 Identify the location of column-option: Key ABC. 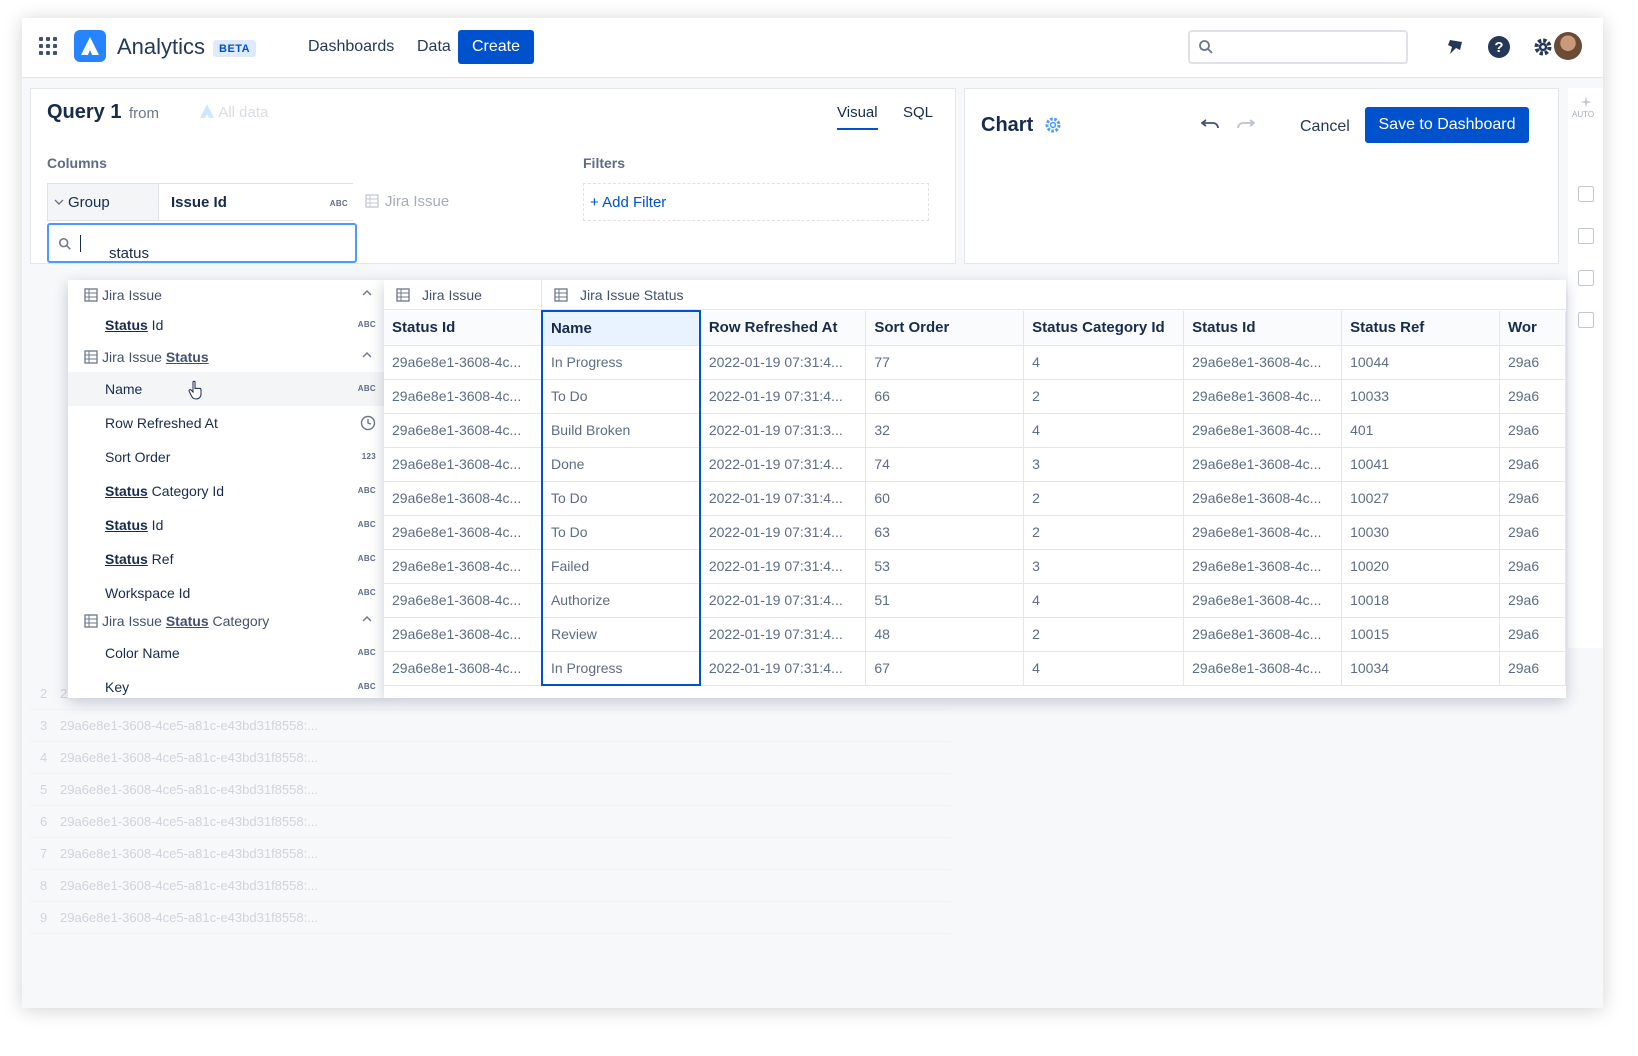
(226, 684).